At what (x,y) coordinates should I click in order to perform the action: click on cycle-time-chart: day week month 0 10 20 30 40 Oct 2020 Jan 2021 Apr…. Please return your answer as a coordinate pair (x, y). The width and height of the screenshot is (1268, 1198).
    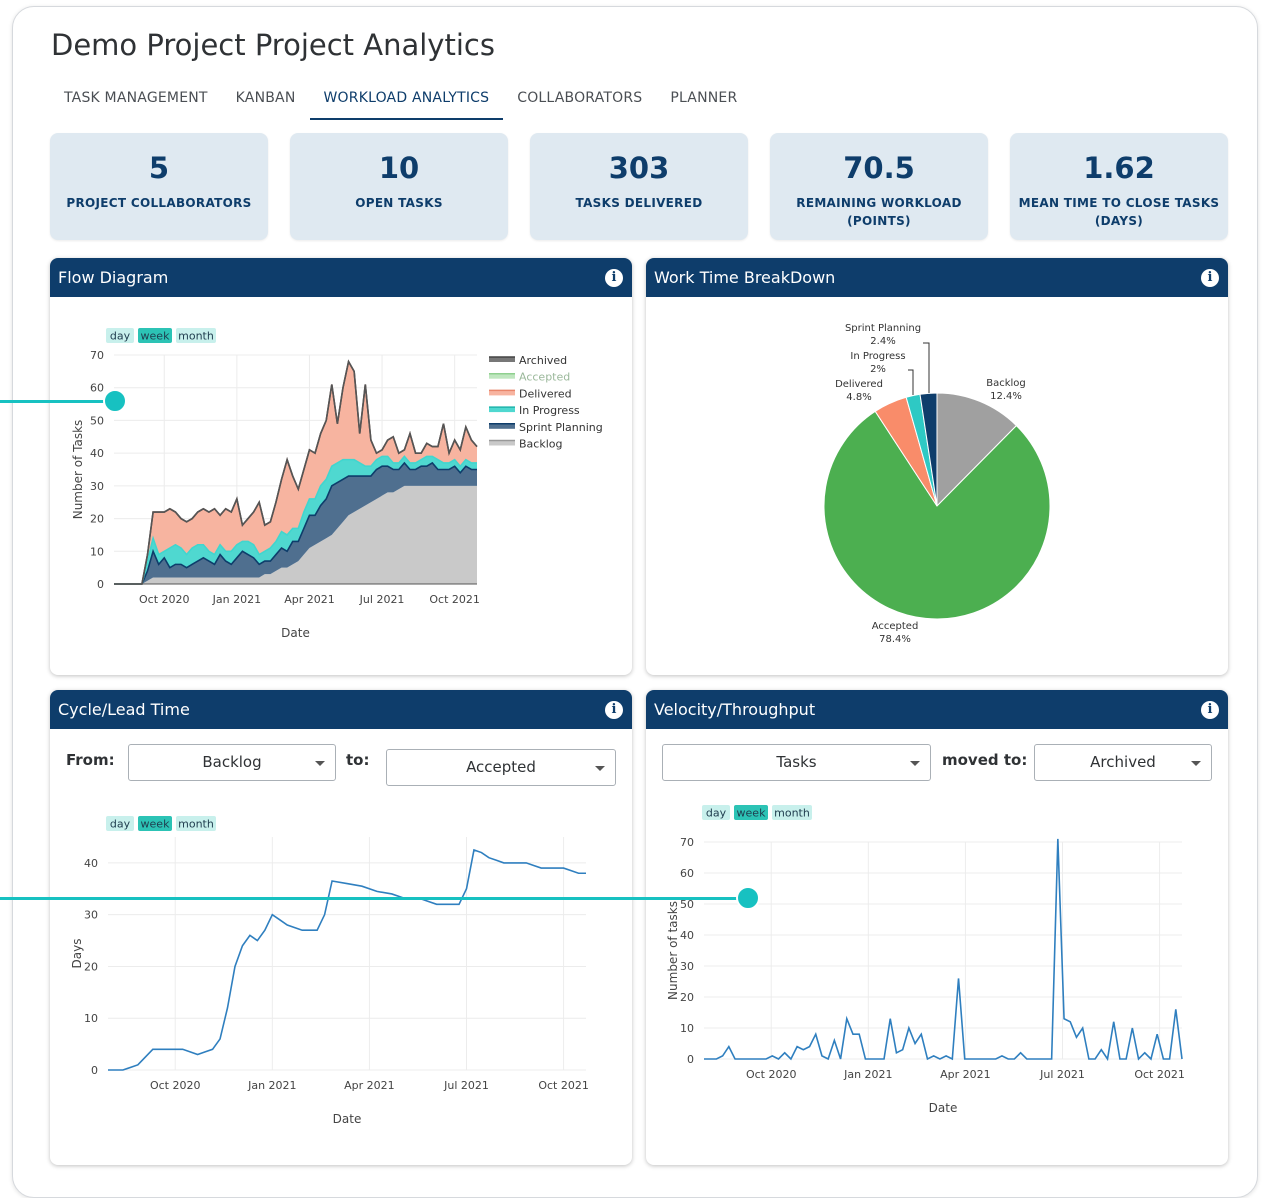
    Looking at the image, I should click on (329, 971).